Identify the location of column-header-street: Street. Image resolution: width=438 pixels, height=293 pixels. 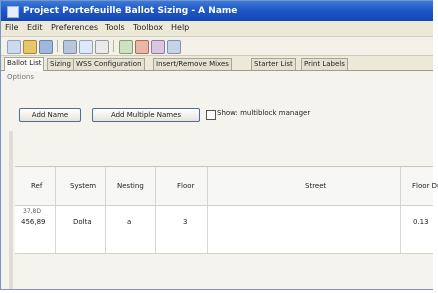
(315, 186).